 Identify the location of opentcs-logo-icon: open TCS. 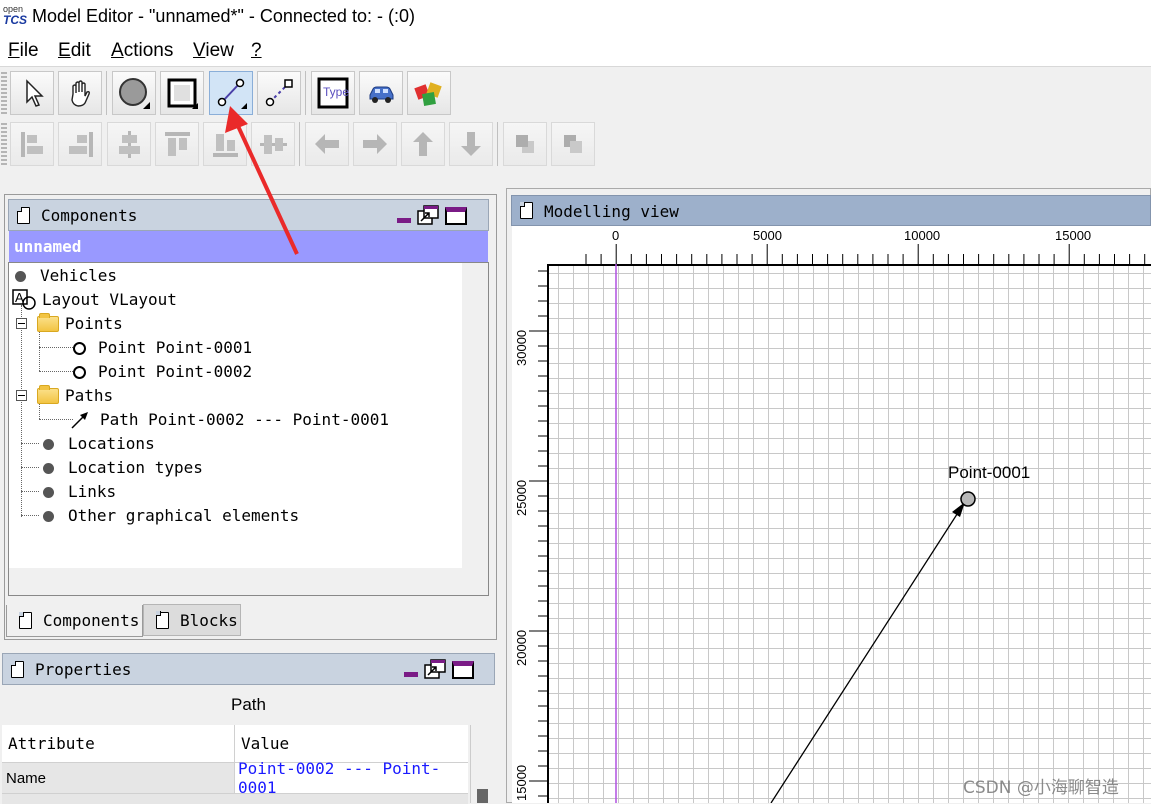
(15, 15).